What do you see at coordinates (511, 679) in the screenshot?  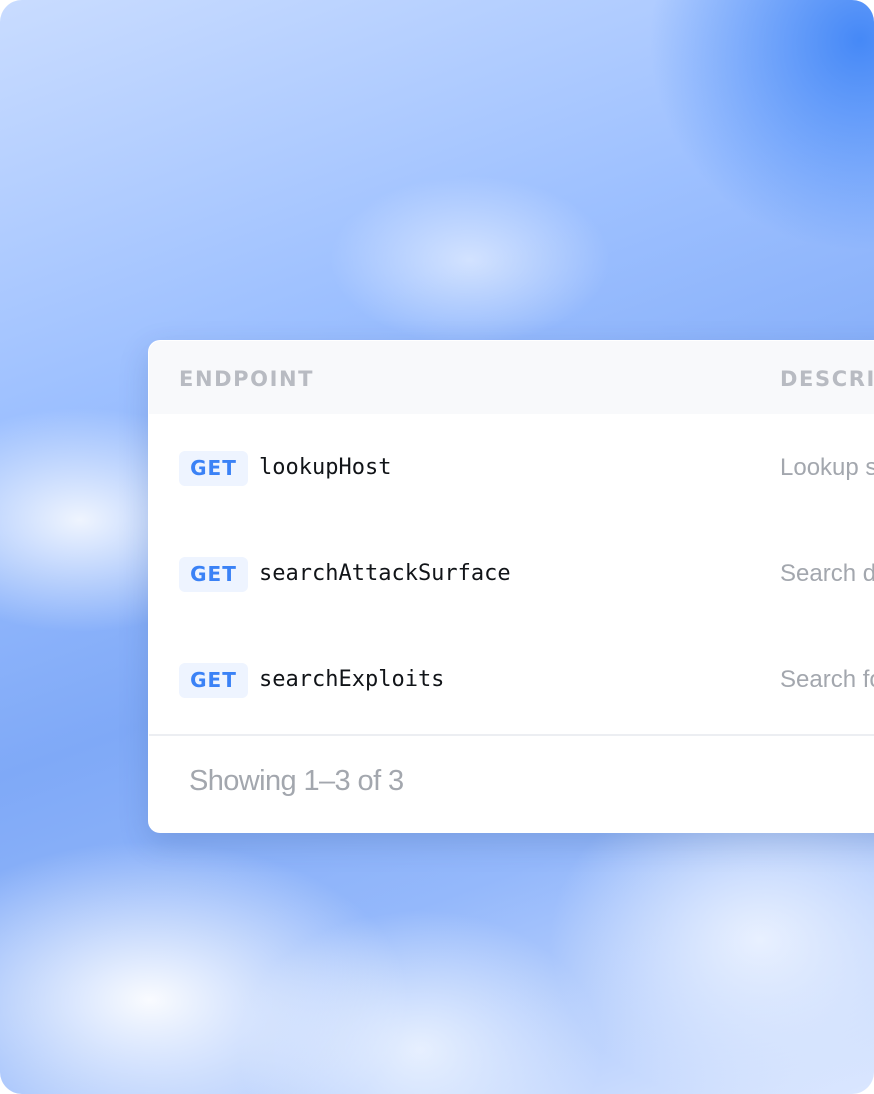 I see `table-row: GET searchExploits Search fo` at bounding box center [511, 679].